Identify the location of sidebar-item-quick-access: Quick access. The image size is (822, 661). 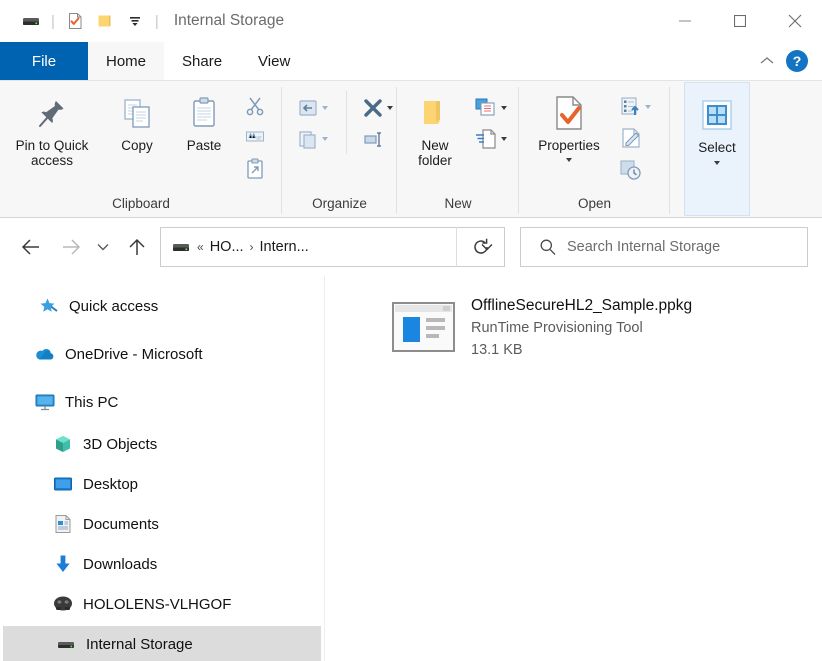
(162, 306).